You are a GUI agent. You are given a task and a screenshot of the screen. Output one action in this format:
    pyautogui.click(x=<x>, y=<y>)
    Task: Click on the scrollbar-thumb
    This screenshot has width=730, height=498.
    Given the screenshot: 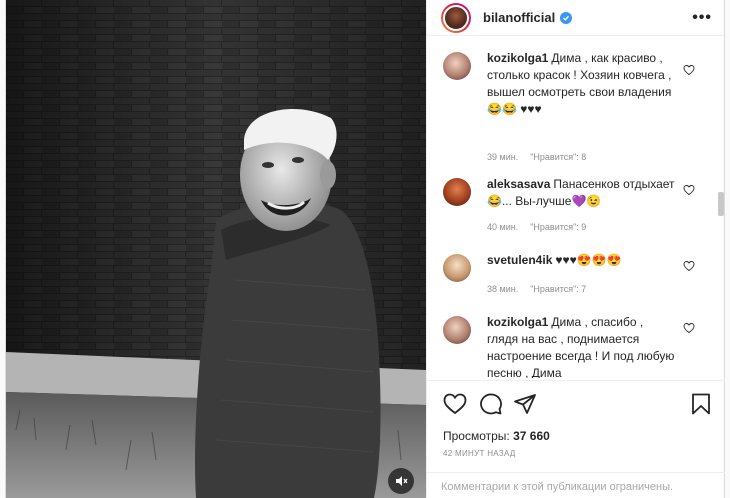 What is the action you would take?
    pyautogui.click(x=721, y=204)
    